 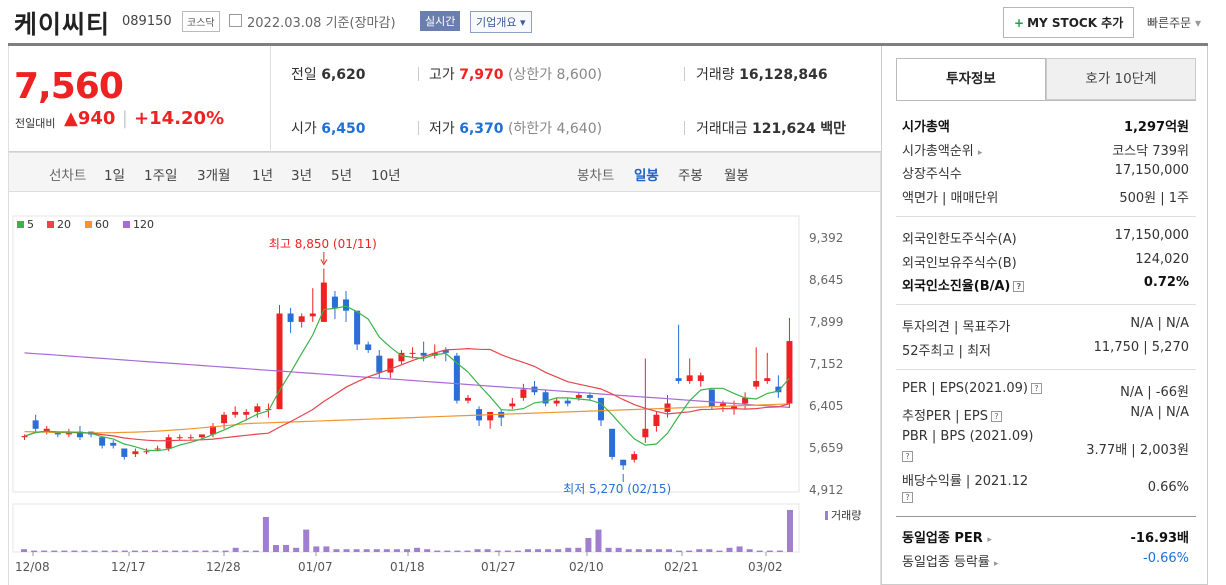 I want to click on opinion-row: 투자의견 | 목표주가 N/A | N/A, so click(x=1045, y=325).